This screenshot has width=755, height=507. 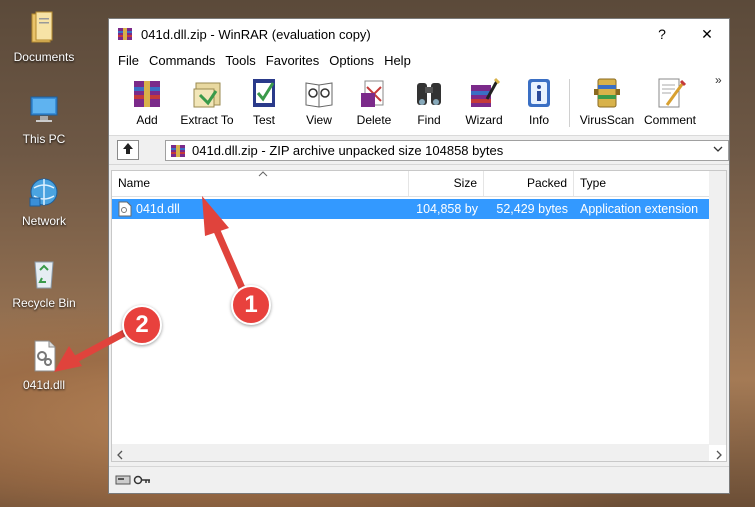 I want to click on file-packed: 52,429 bytes, so click(x=532, y=209).